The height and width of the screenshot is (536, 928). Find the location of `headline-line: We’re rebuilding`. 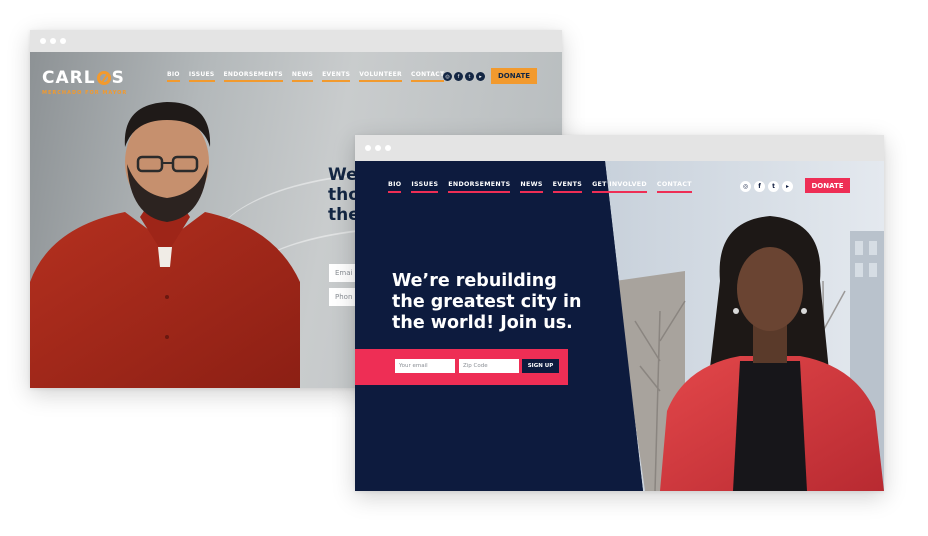

headline-line: We’re rebuilding is located at coordinates (474, 281).